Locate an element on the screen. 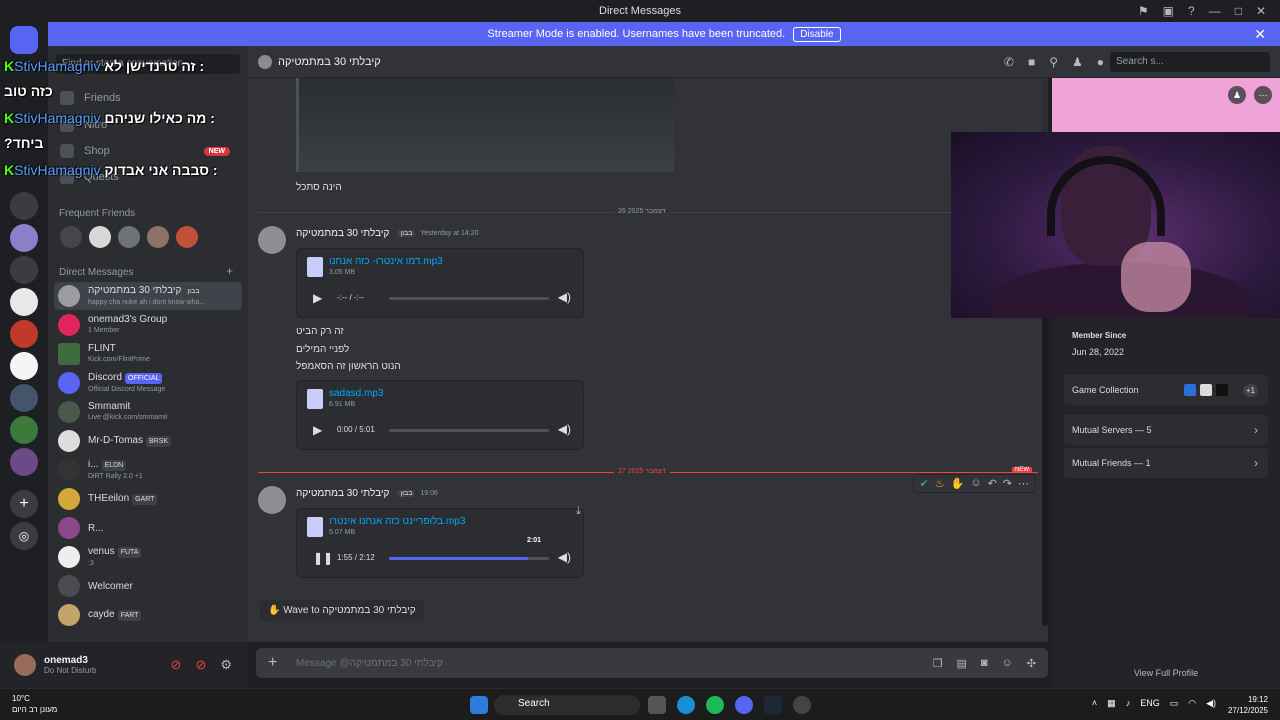  disable-streamer-button: Disable is located at coordinates (817, 34).